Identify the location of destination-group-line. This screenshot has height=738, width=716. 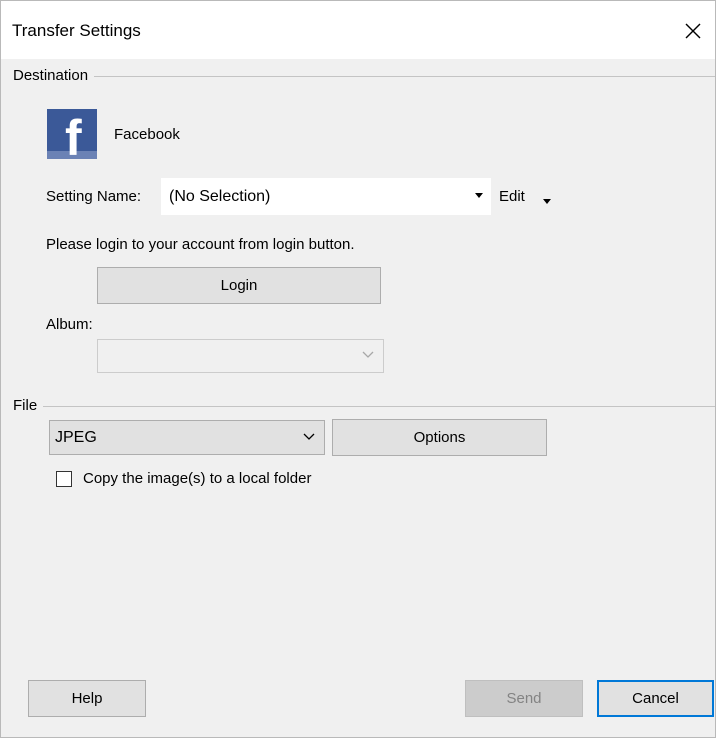
(365, 76).